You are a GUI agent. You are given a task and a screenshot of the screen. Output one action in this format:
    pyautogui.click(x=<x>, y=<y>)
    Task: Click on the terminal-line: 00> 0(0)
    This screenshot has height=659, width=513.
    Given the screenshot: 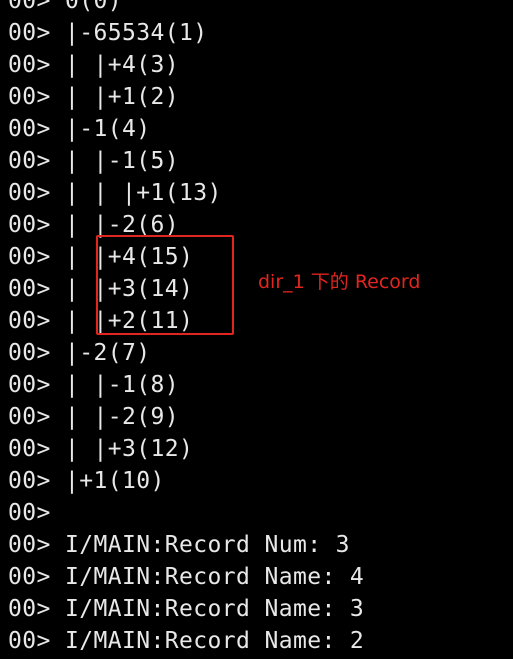 What is the action you would take?
    pyautogui.click(x=65, y=7)
    